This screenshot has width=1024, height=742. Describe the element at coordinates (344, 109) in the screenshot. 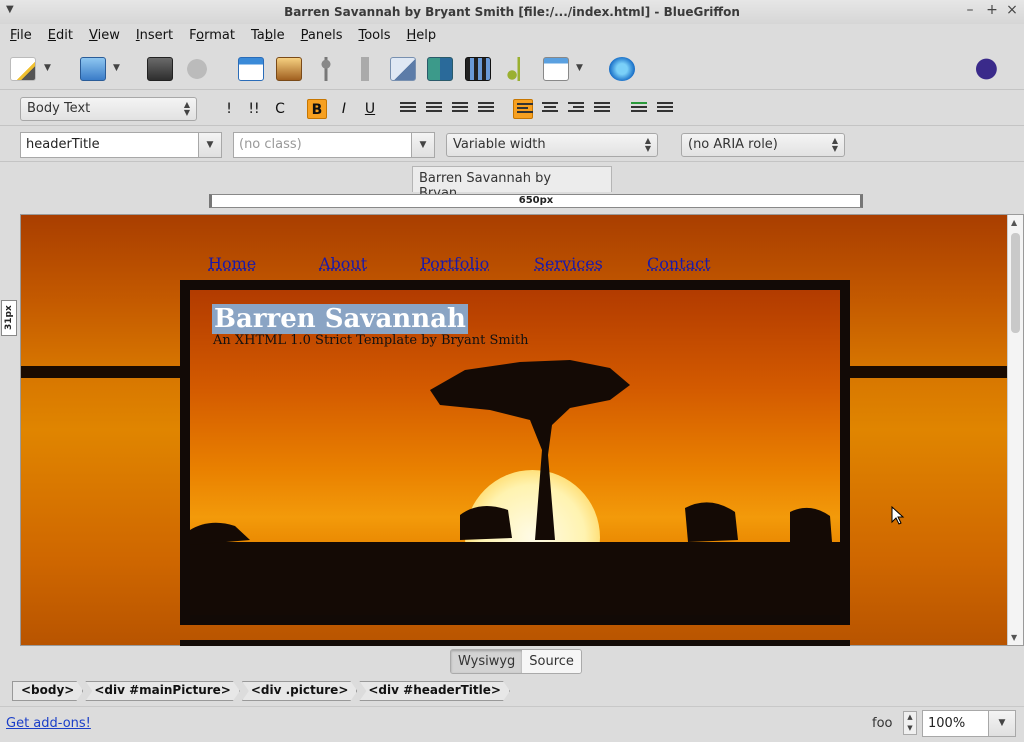

I see `italic-button: I` at that location.